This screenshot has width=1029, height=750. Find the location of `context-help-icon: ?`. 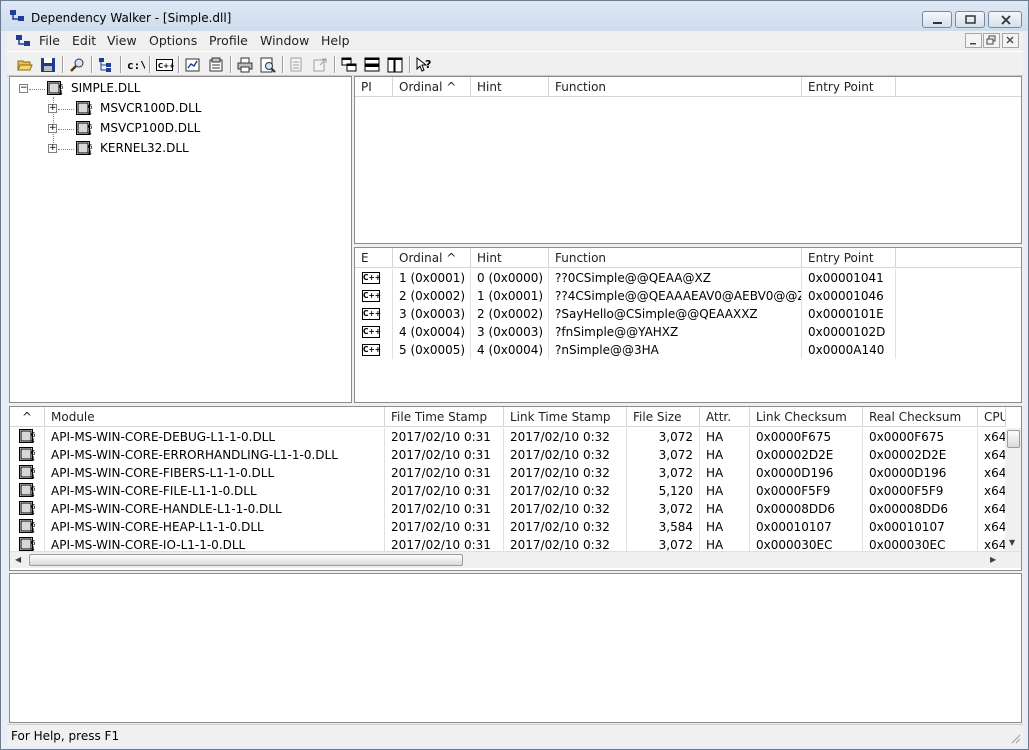

context-help-icon: ? is located at coordinates (423, 64).